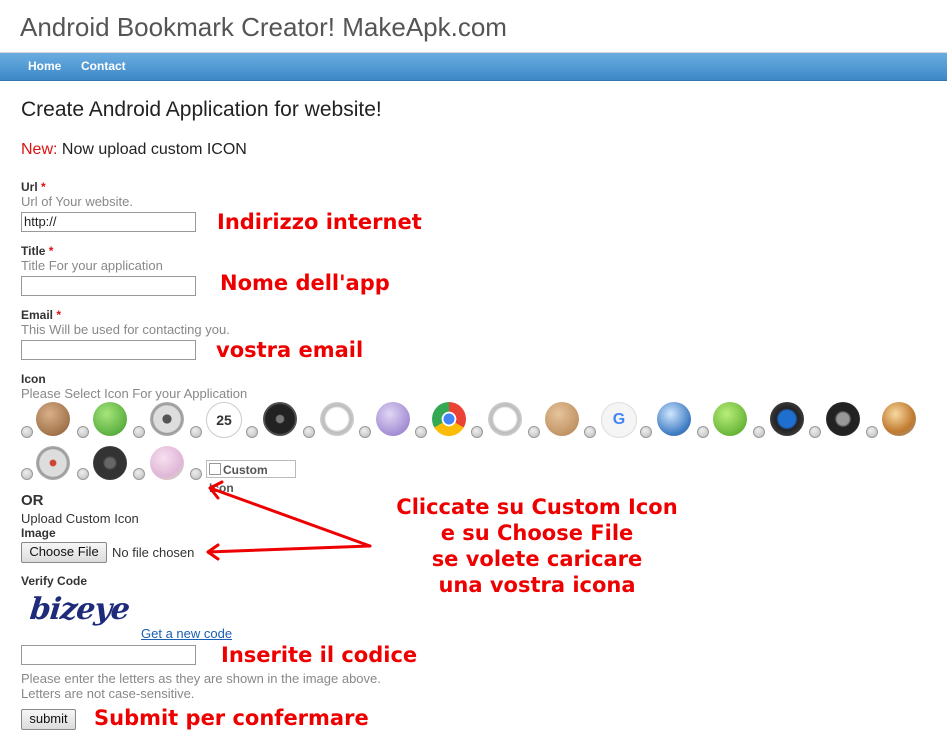  Describe the element at coordinates (290, 517) in the screenshot. I see `arrow-to-custom-icon` at that location.